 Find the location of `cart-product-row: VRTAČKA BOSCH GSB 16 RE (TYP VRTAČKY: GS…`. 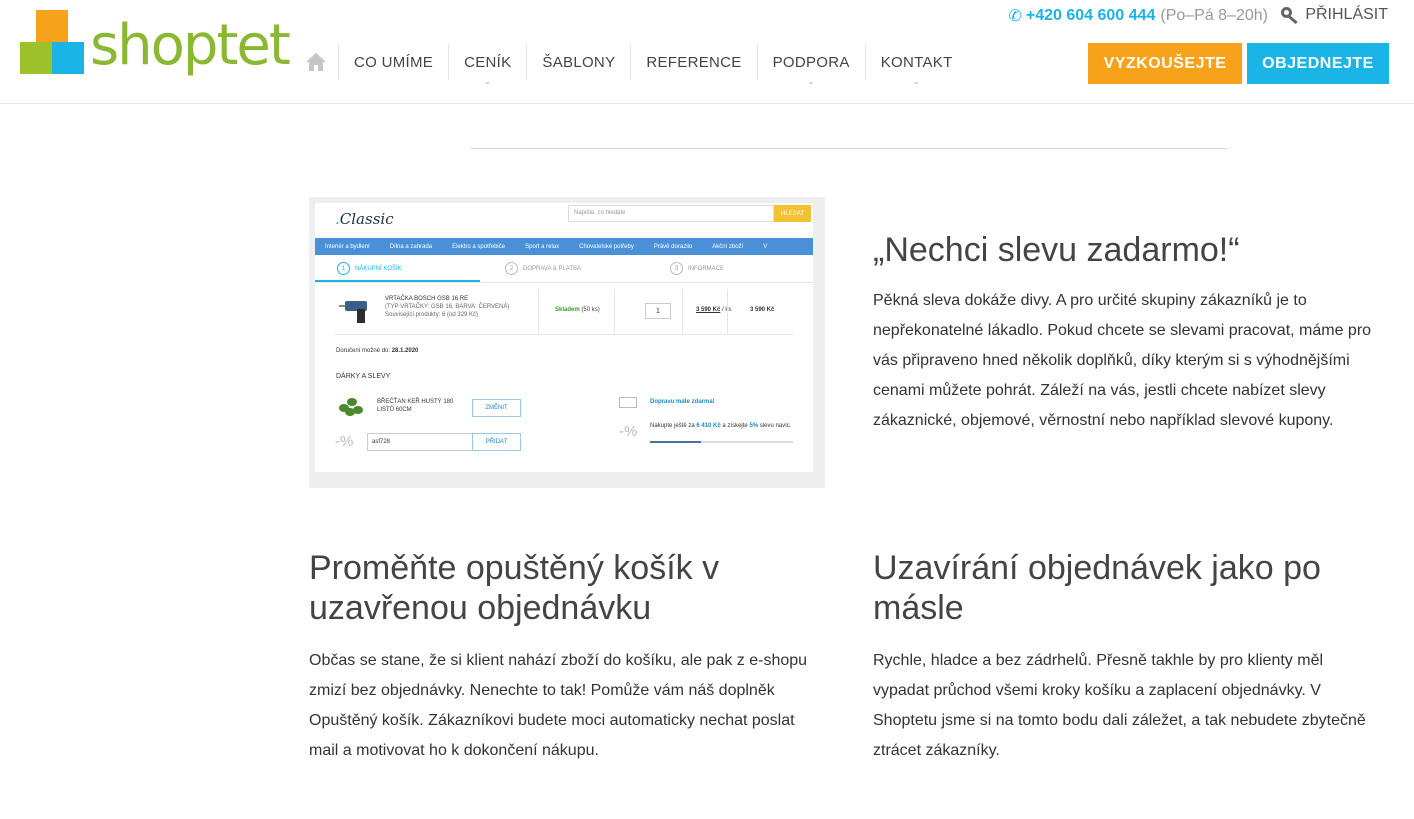

cart-product-row: VRTAČKA BOSCH GSB 16 RE (TYP VRTAČKY: GS… is located at coordinates (564, 312).